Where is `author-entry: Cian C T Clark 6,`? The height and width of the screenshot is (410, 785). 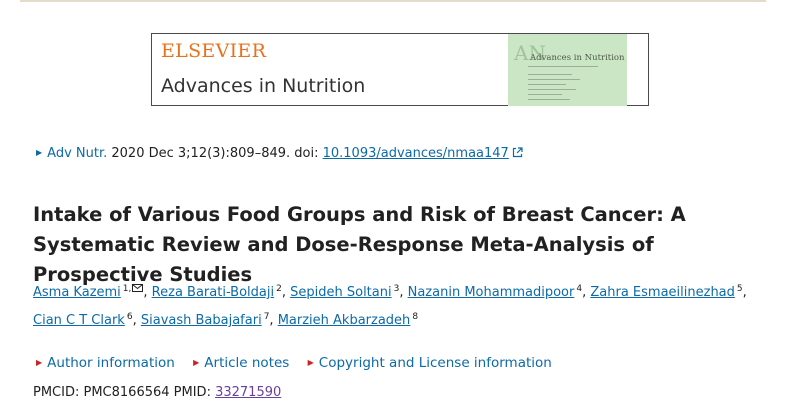 author-entry: Cian C T Clark 6, is located at coordinates (85, 320).